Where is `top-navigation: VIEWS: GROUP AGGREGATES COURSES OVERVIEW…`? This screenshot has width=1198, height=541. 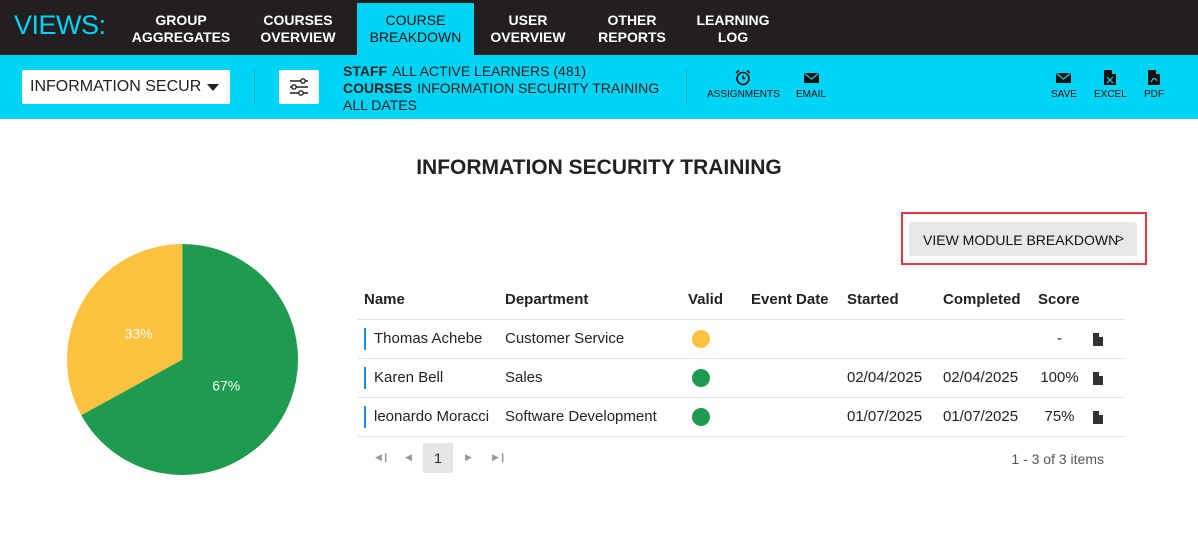 top-navigation: VIEWS: GROUP AGGREGATES COURSES OVERVIEW… is located at coordinates (599, 27).